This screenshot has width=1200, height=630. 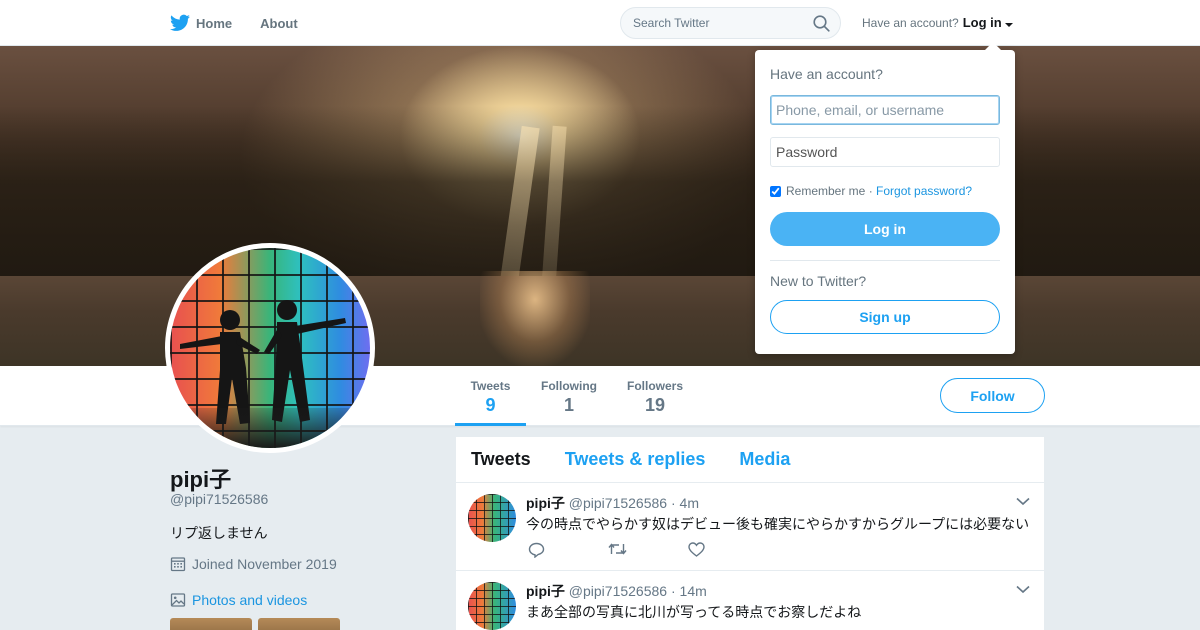 What do you see at coordinates (501, 459) in the screenshot?
I see `tab-tweets: Tweets` at bounding box center [501, 459].